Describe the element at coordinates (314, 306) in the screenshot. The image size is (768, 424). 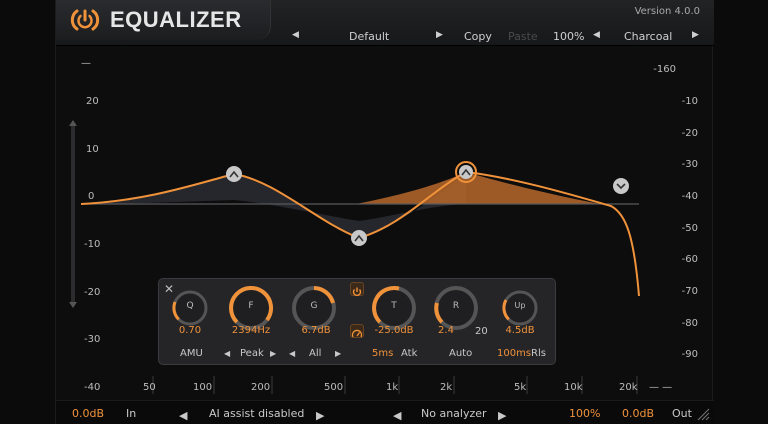
I see `gain-knob-label: G` at that location.